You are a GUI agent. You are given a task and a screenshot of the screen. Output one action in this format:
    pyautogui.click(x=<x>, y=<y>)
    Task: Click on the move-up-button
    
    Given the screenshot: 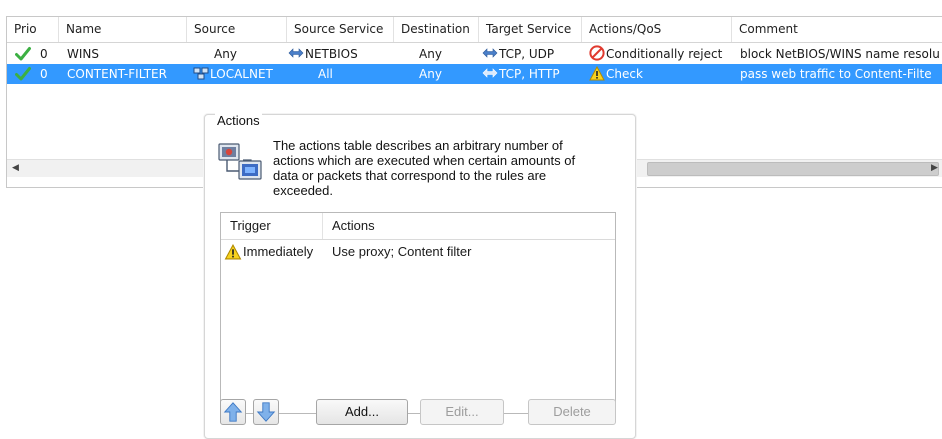 What is the action you would take?
    pyautogui.click(x=233, y=412)
    